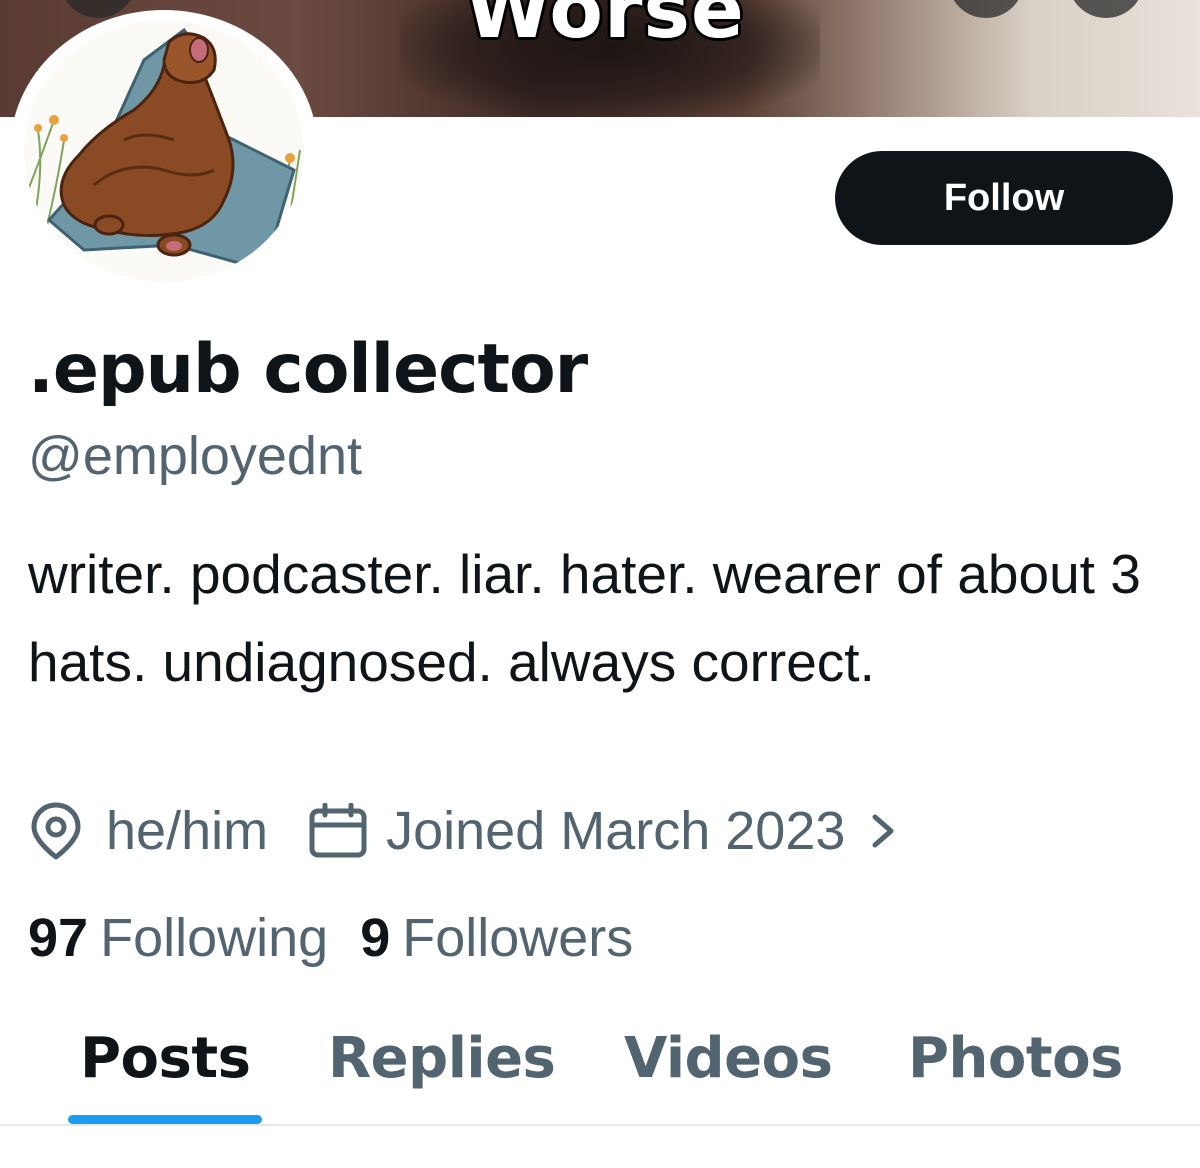  I want to click on active-tab-indicator, so click(165, 1119).